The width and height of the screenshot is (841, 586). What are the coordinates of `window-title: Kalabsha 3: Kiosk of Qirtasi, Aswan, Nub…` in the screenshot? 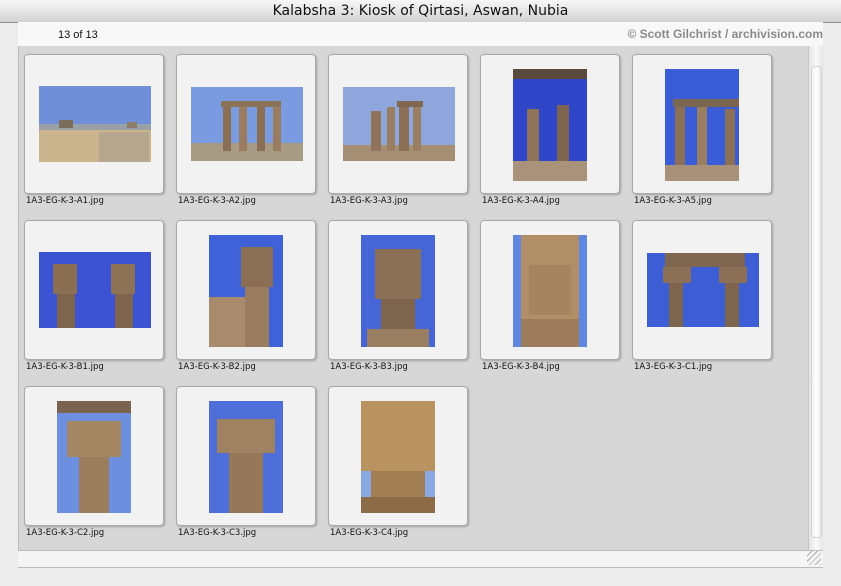 It's located at (420, 11).